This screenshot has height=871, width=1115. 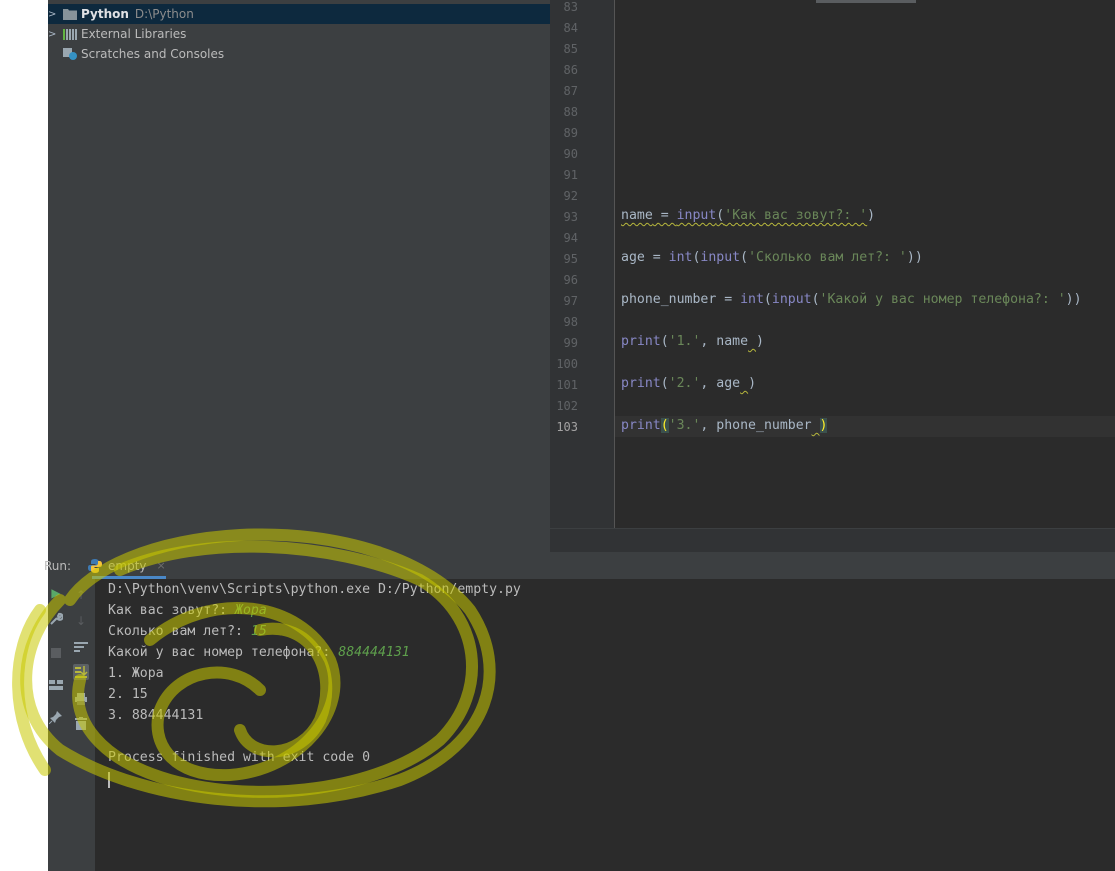 What do you see at coordinates (70, 54) in the screenshot?
I see `scratches-icon` at bounding box center [70, 54].